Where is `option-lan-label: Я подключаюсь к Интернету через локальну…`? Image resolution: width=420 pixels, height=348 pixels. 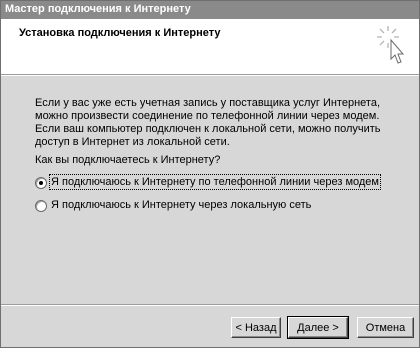 option-lan-label: Я подключаюсь к Интернету через локальну… is located at coordinates (181, 205).